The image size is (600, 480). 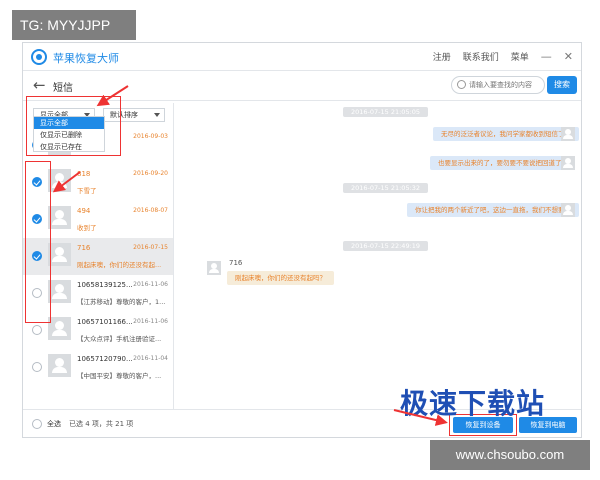 What do you see at coordinates (150, 358) in the screenshot?
I see `conversation-date: 2016-11-04` at bounding box center [150, 358].